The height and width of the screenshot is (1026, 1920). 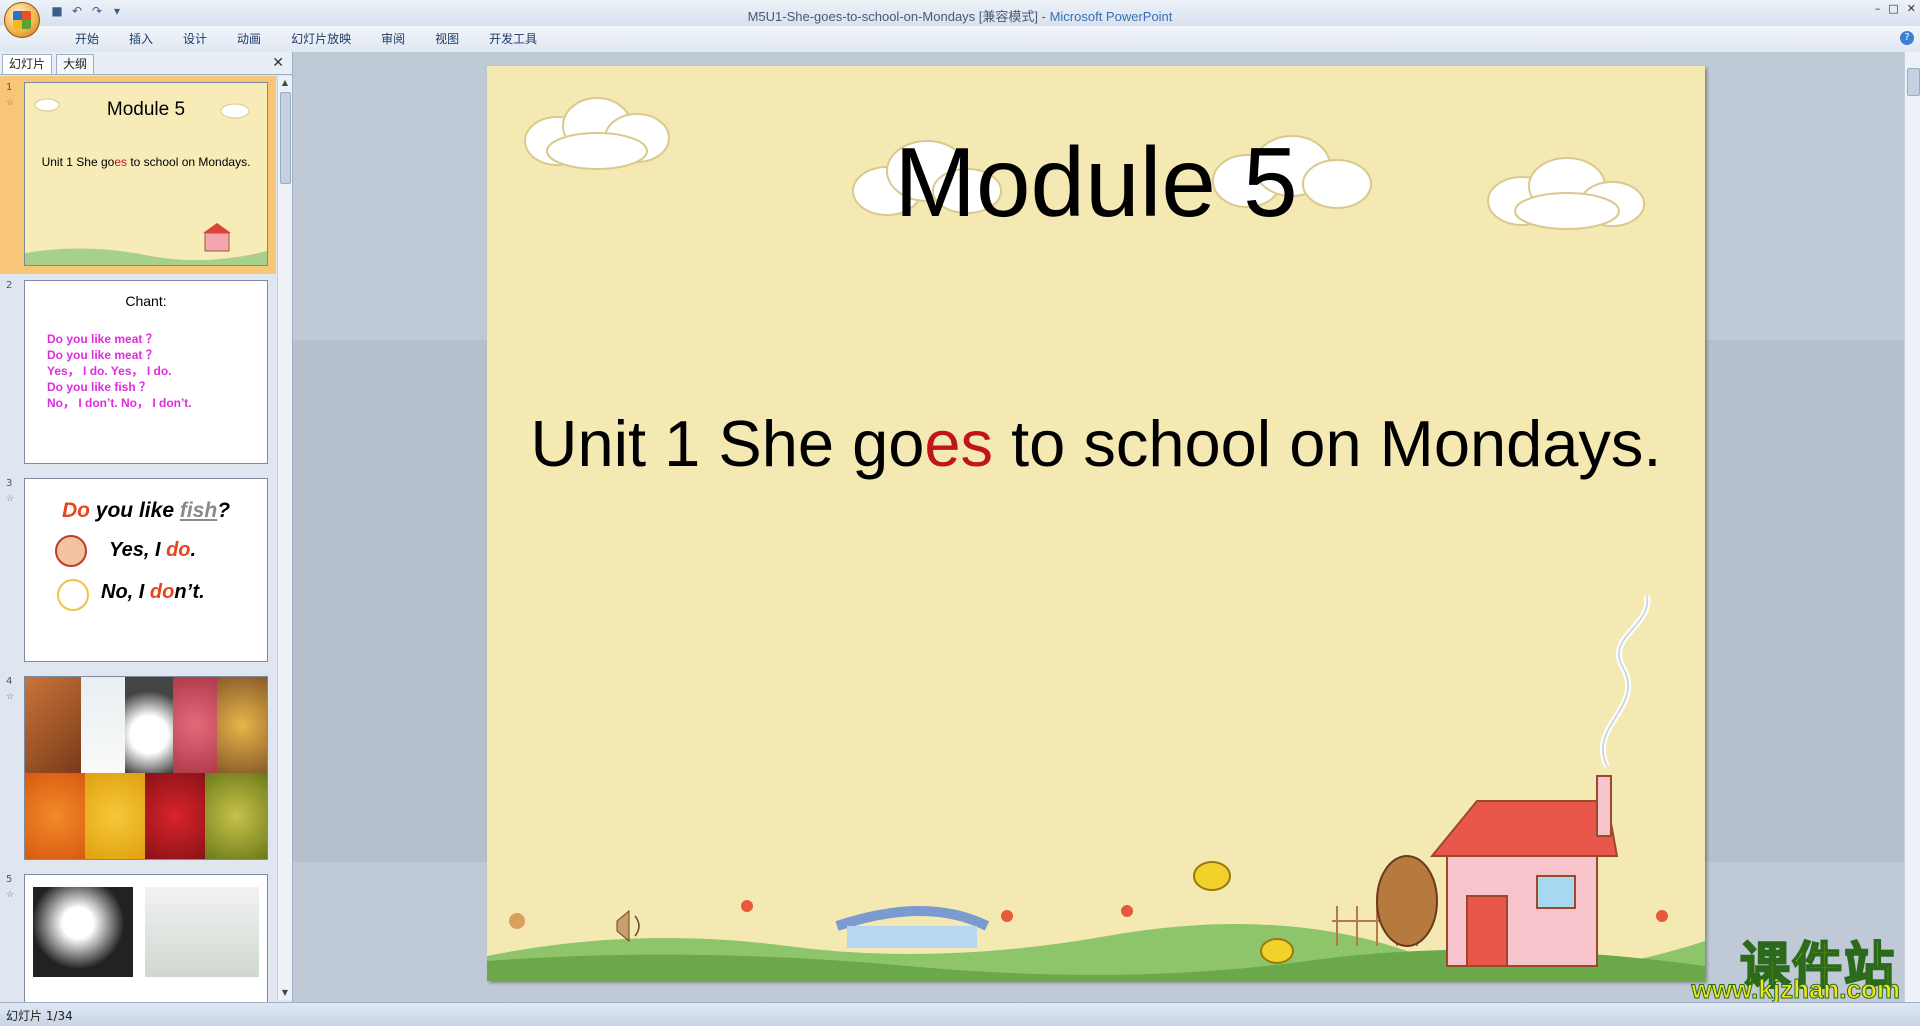 I want to click on tab-developer: 开发工具, so click(x=513, y=39).